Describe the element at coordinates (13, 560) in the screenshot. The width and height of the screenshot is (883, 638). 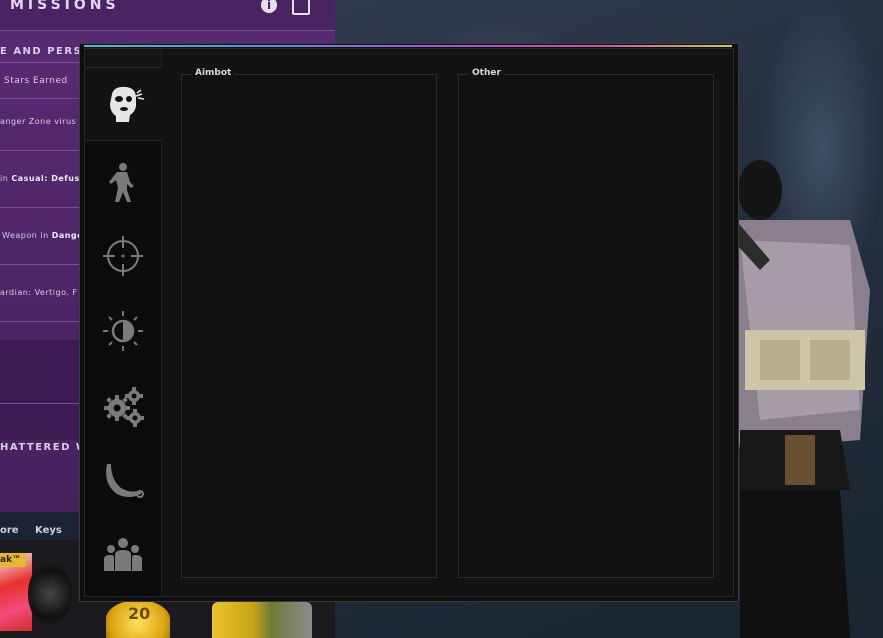
I see `poster-label: ak™` at that location.